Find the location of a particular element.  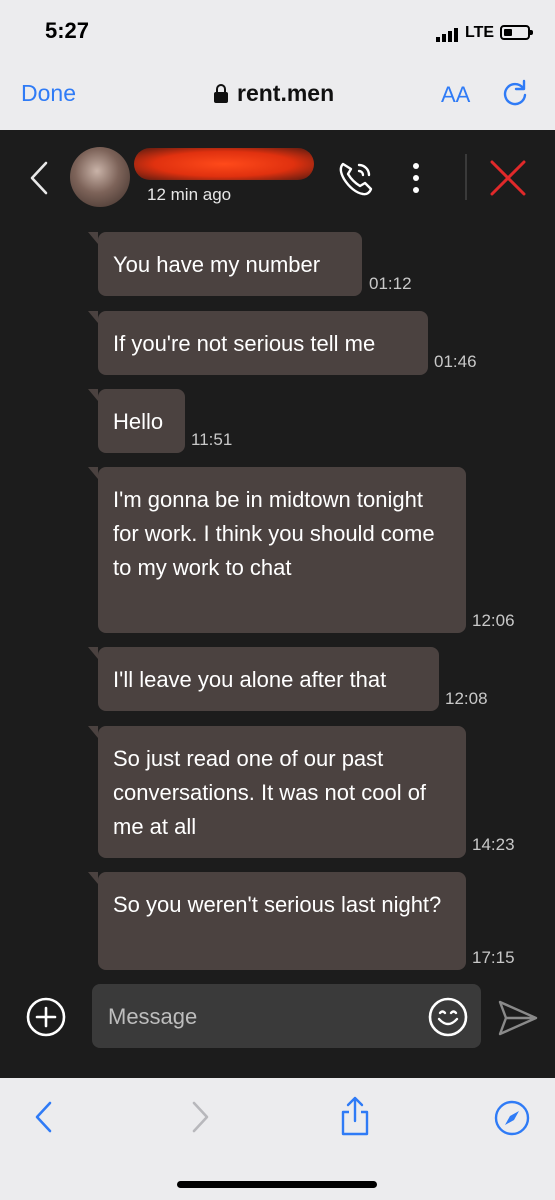

message-time: 11:51 is located at coordinates (212, 439).